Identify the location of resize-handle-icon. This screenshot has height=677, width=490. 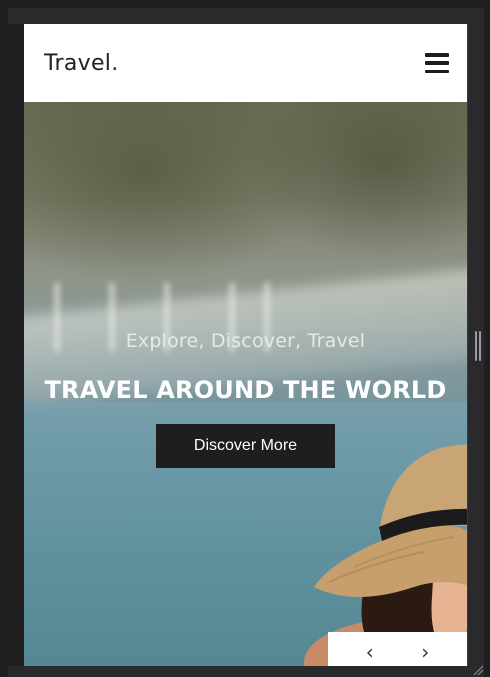
(478, 346).